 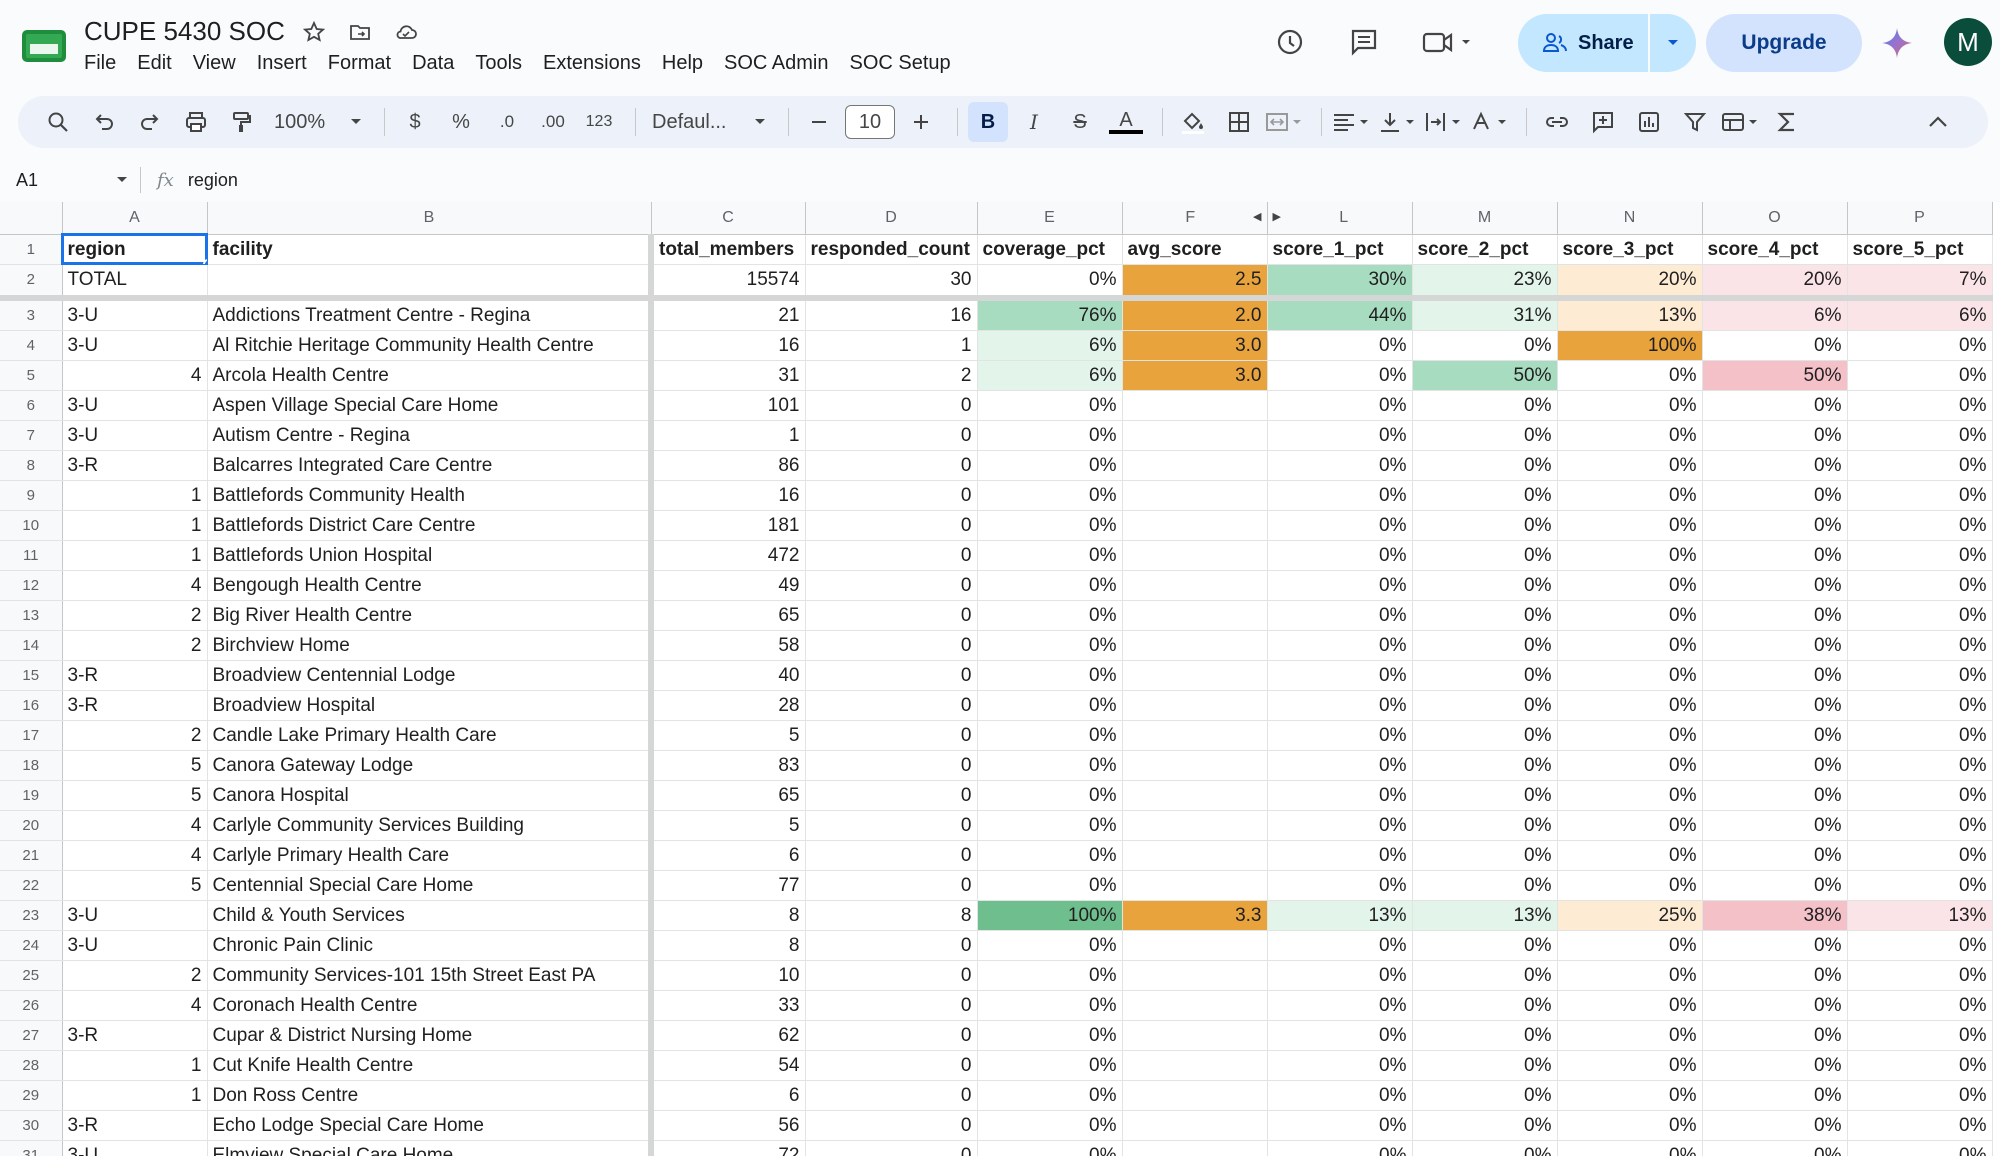 I want to click on cell-a13: 2, so click(x=135, y=615).